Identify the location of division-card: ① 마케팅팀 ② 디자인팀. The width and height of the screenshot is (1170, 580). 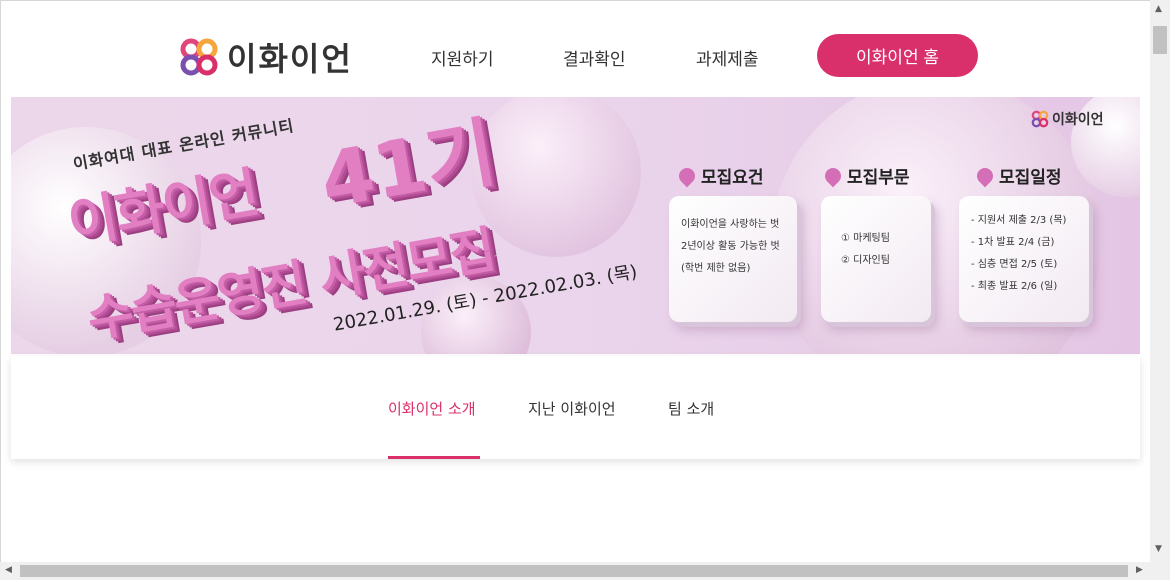
(876, 259).